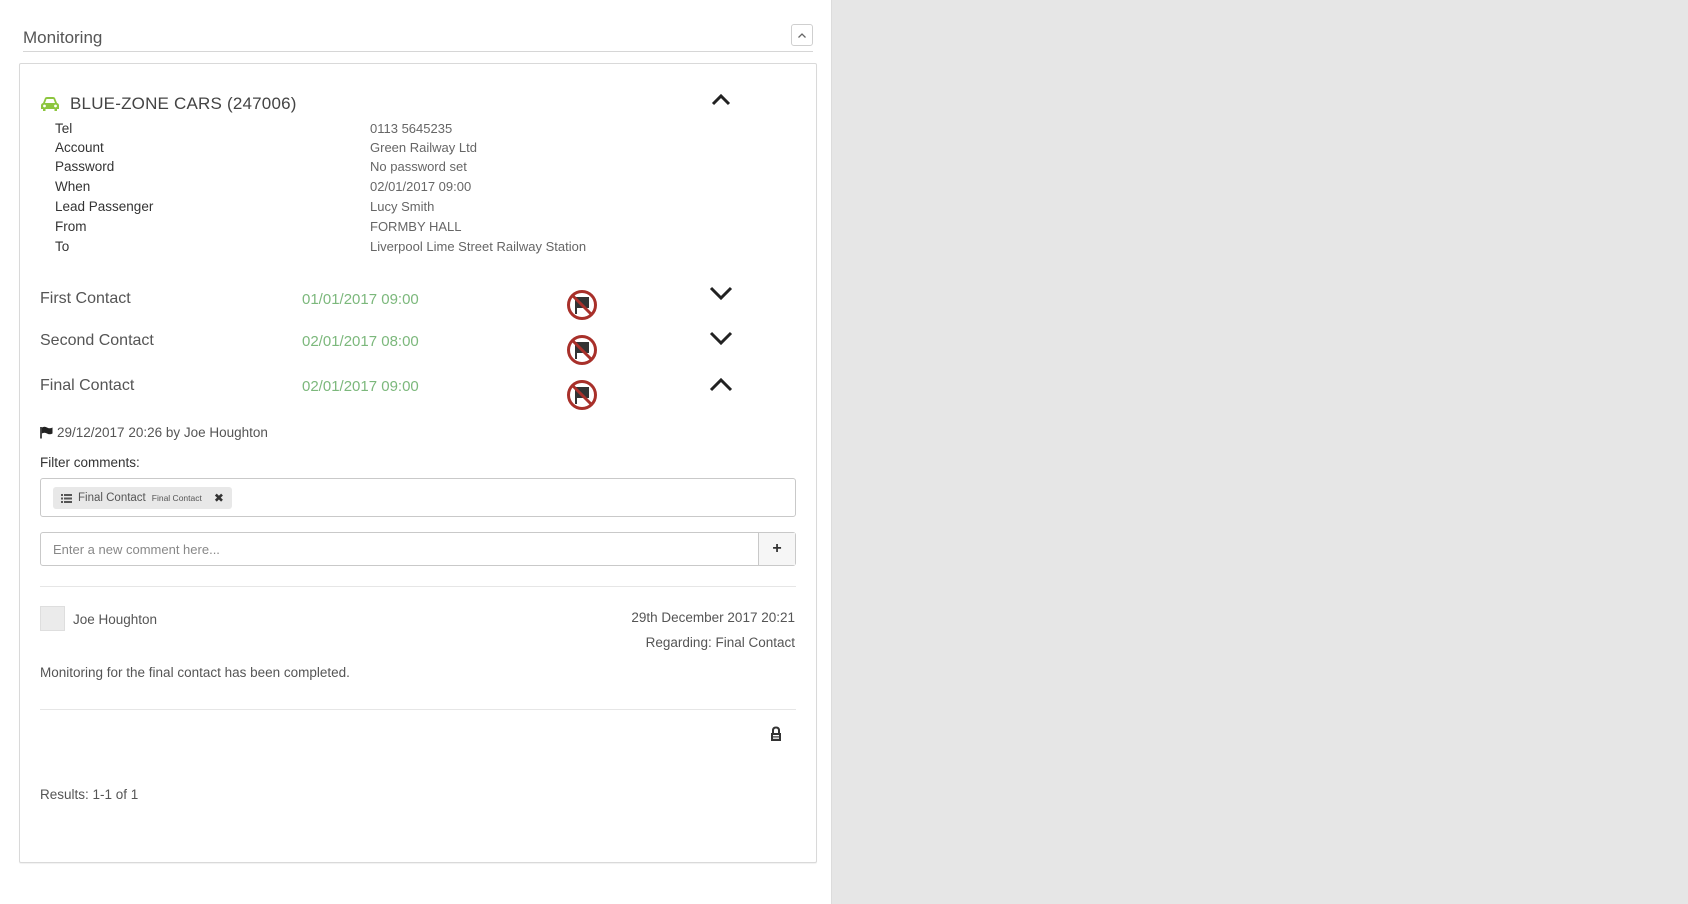  Describe the element at coordinates (360, 341) in the screenshot. I see `contact-time-second: 02/01/2017 08:00` at that location.